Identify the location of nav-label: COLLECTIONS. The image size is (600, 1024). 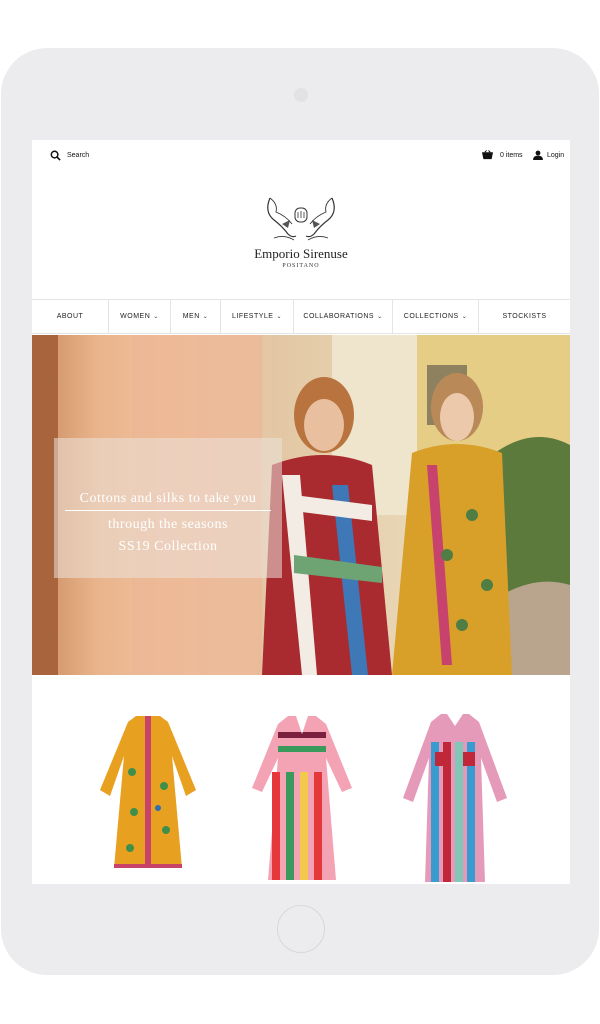
(431, 316).